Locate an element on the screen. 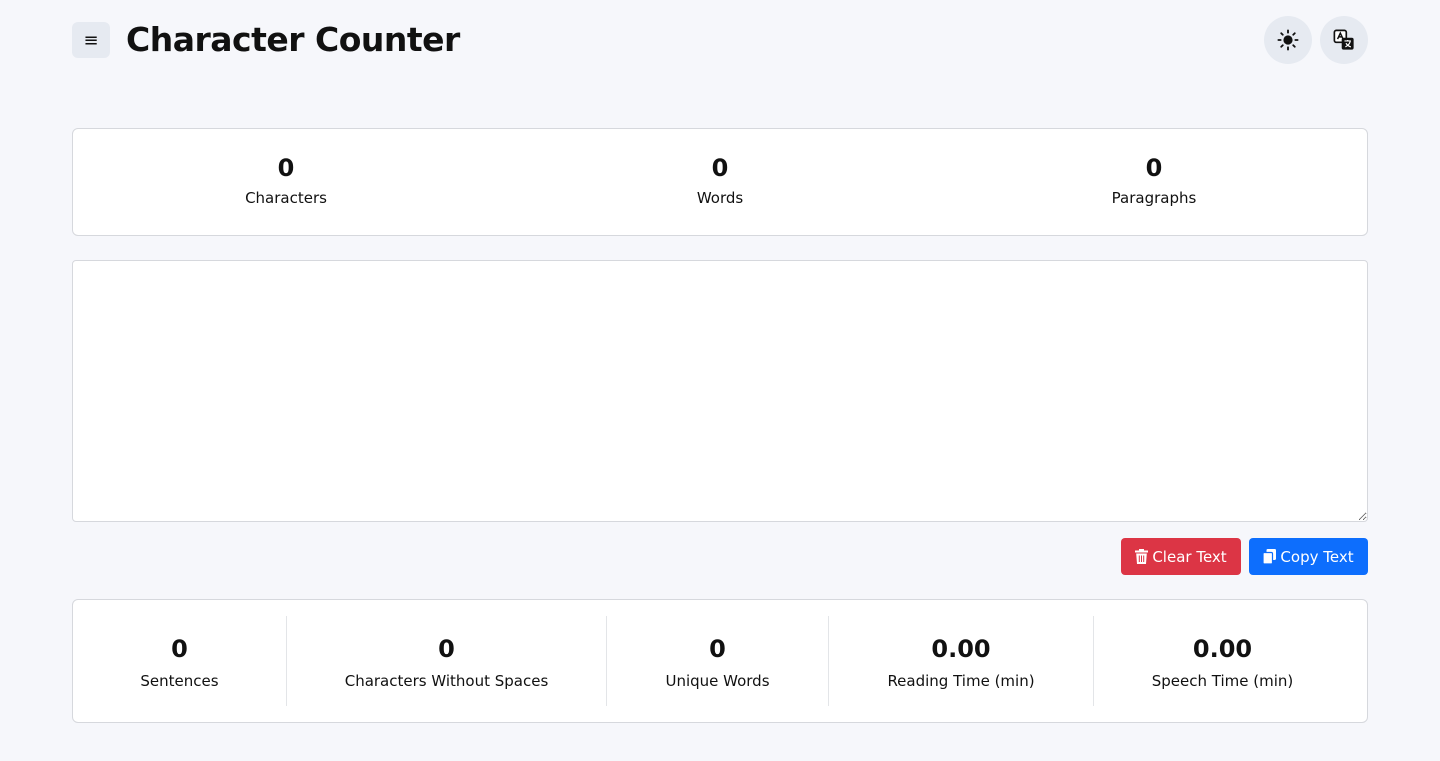  stat-paragraphs: 0 Paragraphs is located at coordinates (1154, 180).